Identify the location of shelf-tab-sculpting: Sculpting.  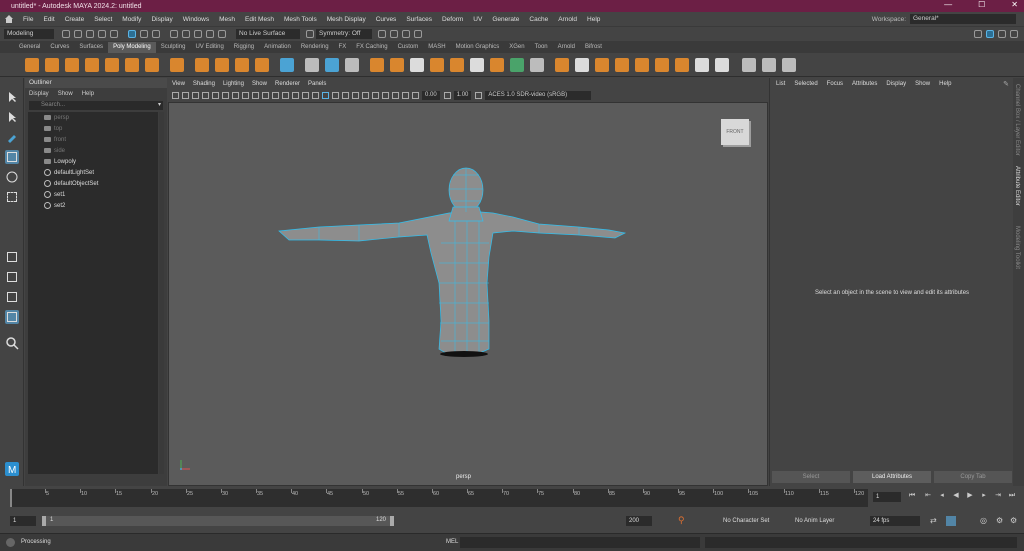
(173, 47).